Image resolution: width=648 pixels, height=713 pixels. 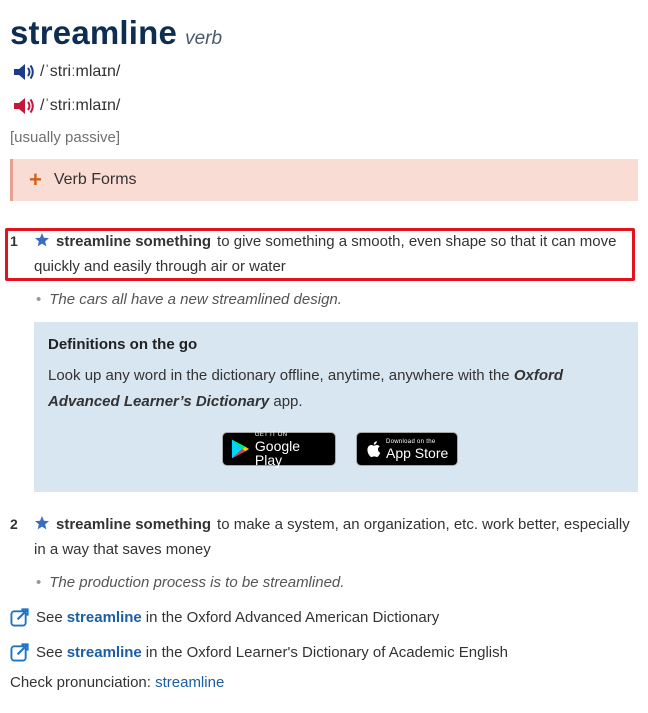 I want to click on apple-icon, so click(x=374, y=449).